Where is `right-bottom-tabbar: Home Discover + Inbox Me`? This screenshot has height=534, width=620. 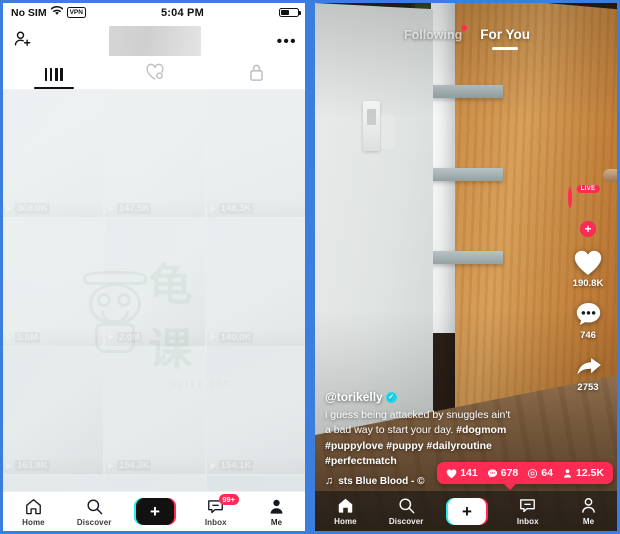 right-bottom-tabbar: Home Discover + Inbox Me is located at coordinates (467, 511).